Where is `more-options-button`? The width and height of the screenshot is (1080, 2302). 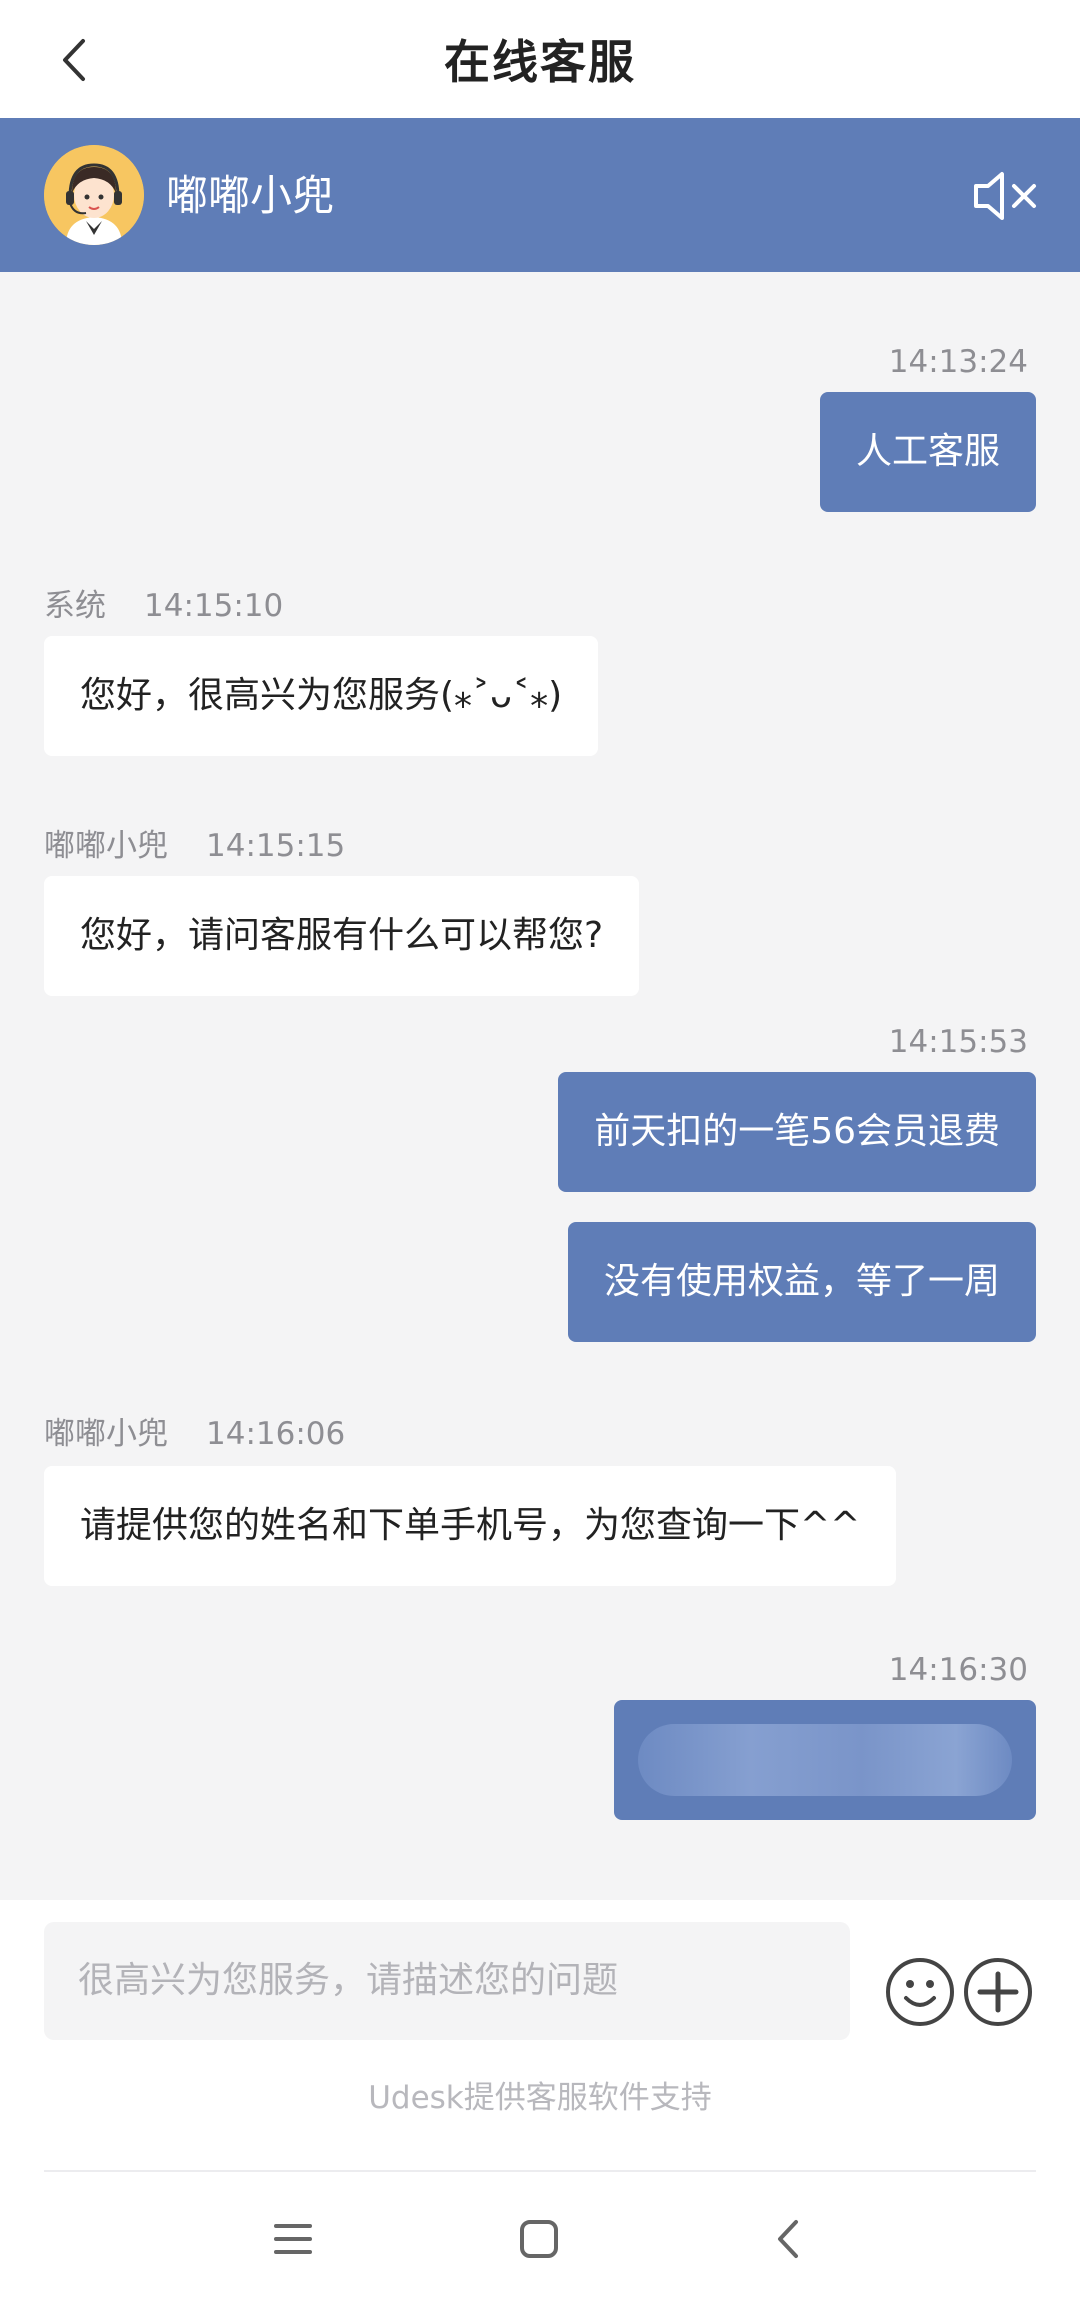 more-options-button is located at coordinates (998, 1992).